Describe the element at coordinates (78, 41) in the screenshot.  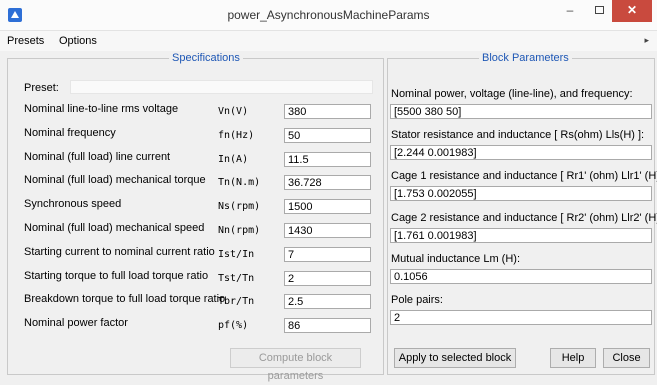
I see `menu-options: Options` at that location.